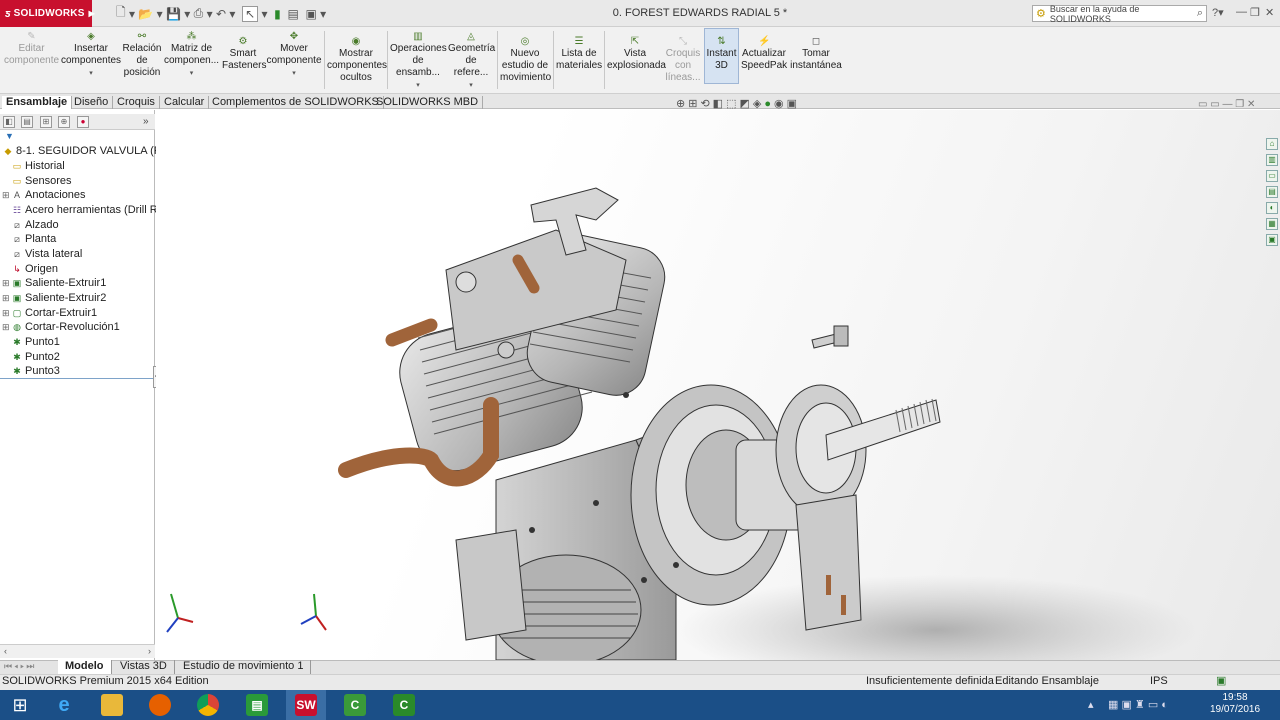 The height and width of the screenshot is (720, 1280). What do you see at coordinates (764, 54) in the screenshot?
I see `update-speedpak-button: ⚡ Actualizar SpeedPak` at bounding box center [764, 54].